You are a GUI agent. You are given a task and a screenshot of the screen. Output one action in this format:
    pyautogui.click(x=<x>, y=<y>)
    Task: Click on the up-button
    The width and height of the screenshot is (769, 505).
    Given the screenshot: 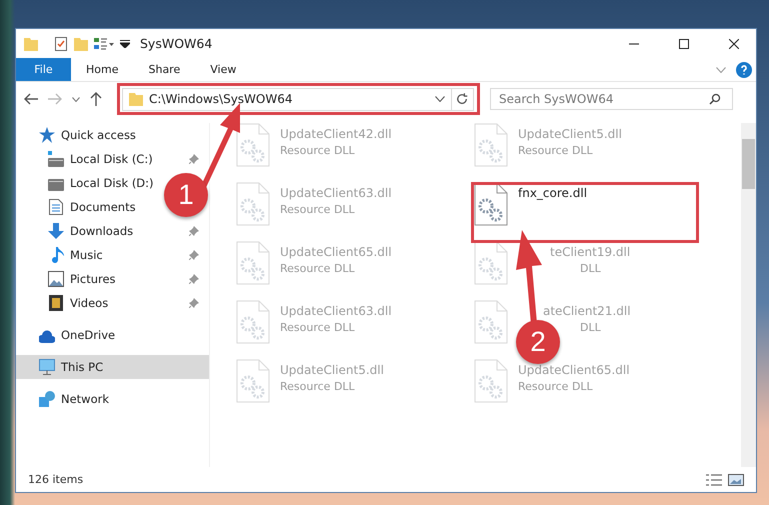 What is the action you would take?
    pyautogui.click(x=96, y=99)
    